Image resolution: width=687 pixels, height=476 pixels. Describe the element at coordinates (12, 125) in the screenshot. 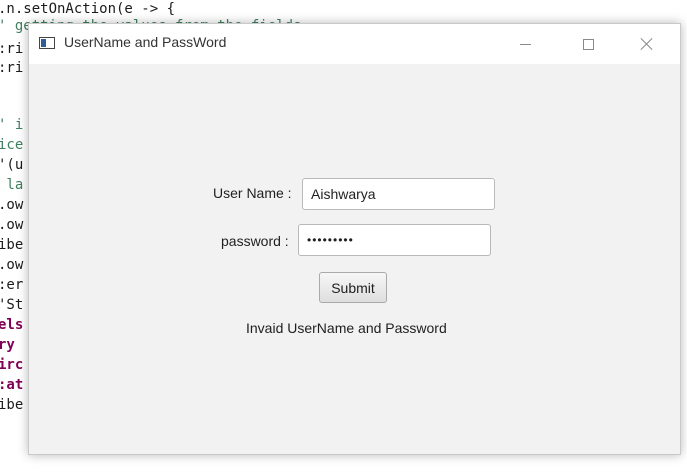

I see `code-line: ' i` at that location.